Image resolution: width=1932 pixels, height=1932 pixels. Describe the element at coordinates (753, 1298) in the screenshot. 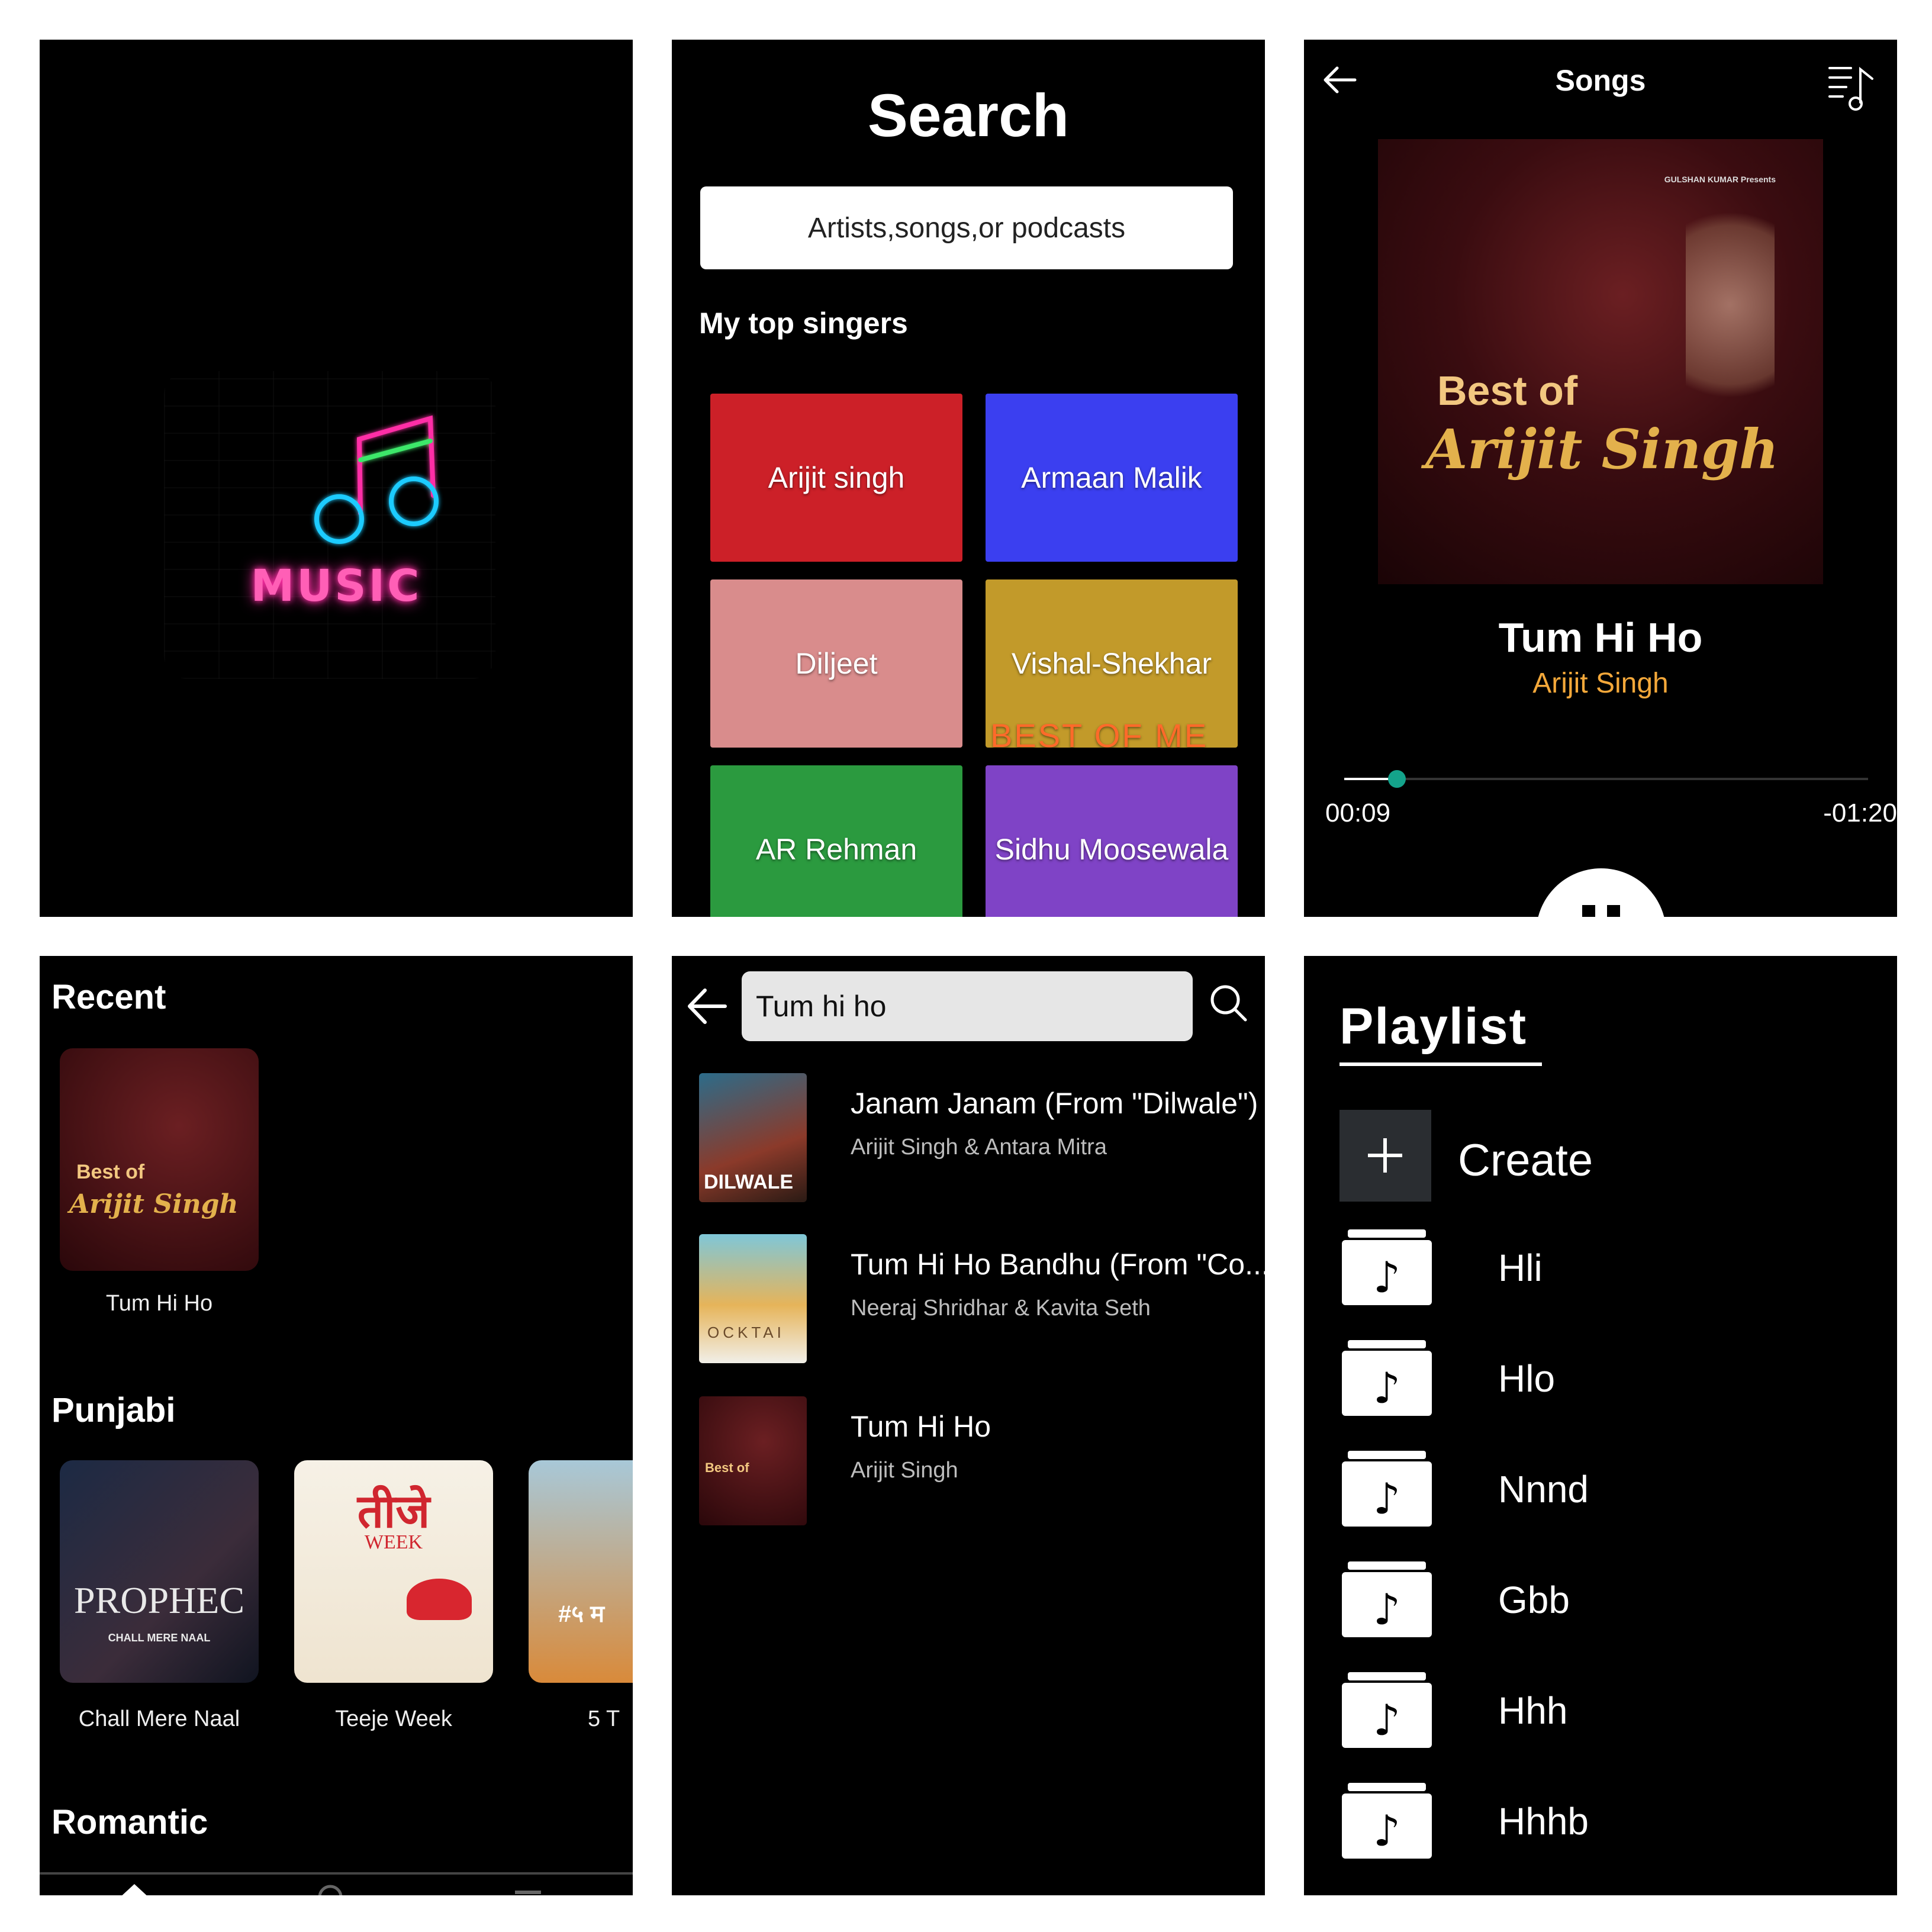

I see `result-thumbnail: OCKTAI` at that location.